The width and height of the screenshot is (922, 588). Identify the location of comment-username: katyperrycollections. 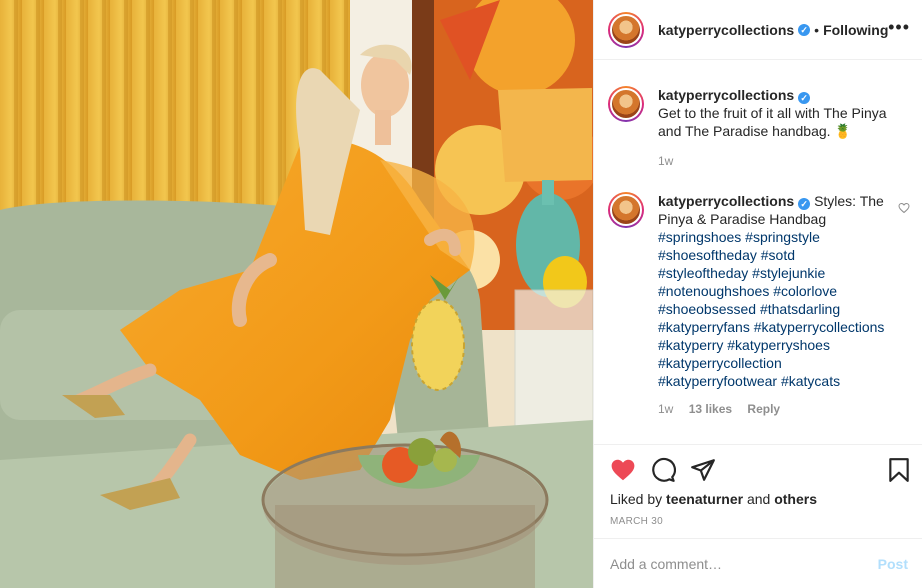
(726, 201).